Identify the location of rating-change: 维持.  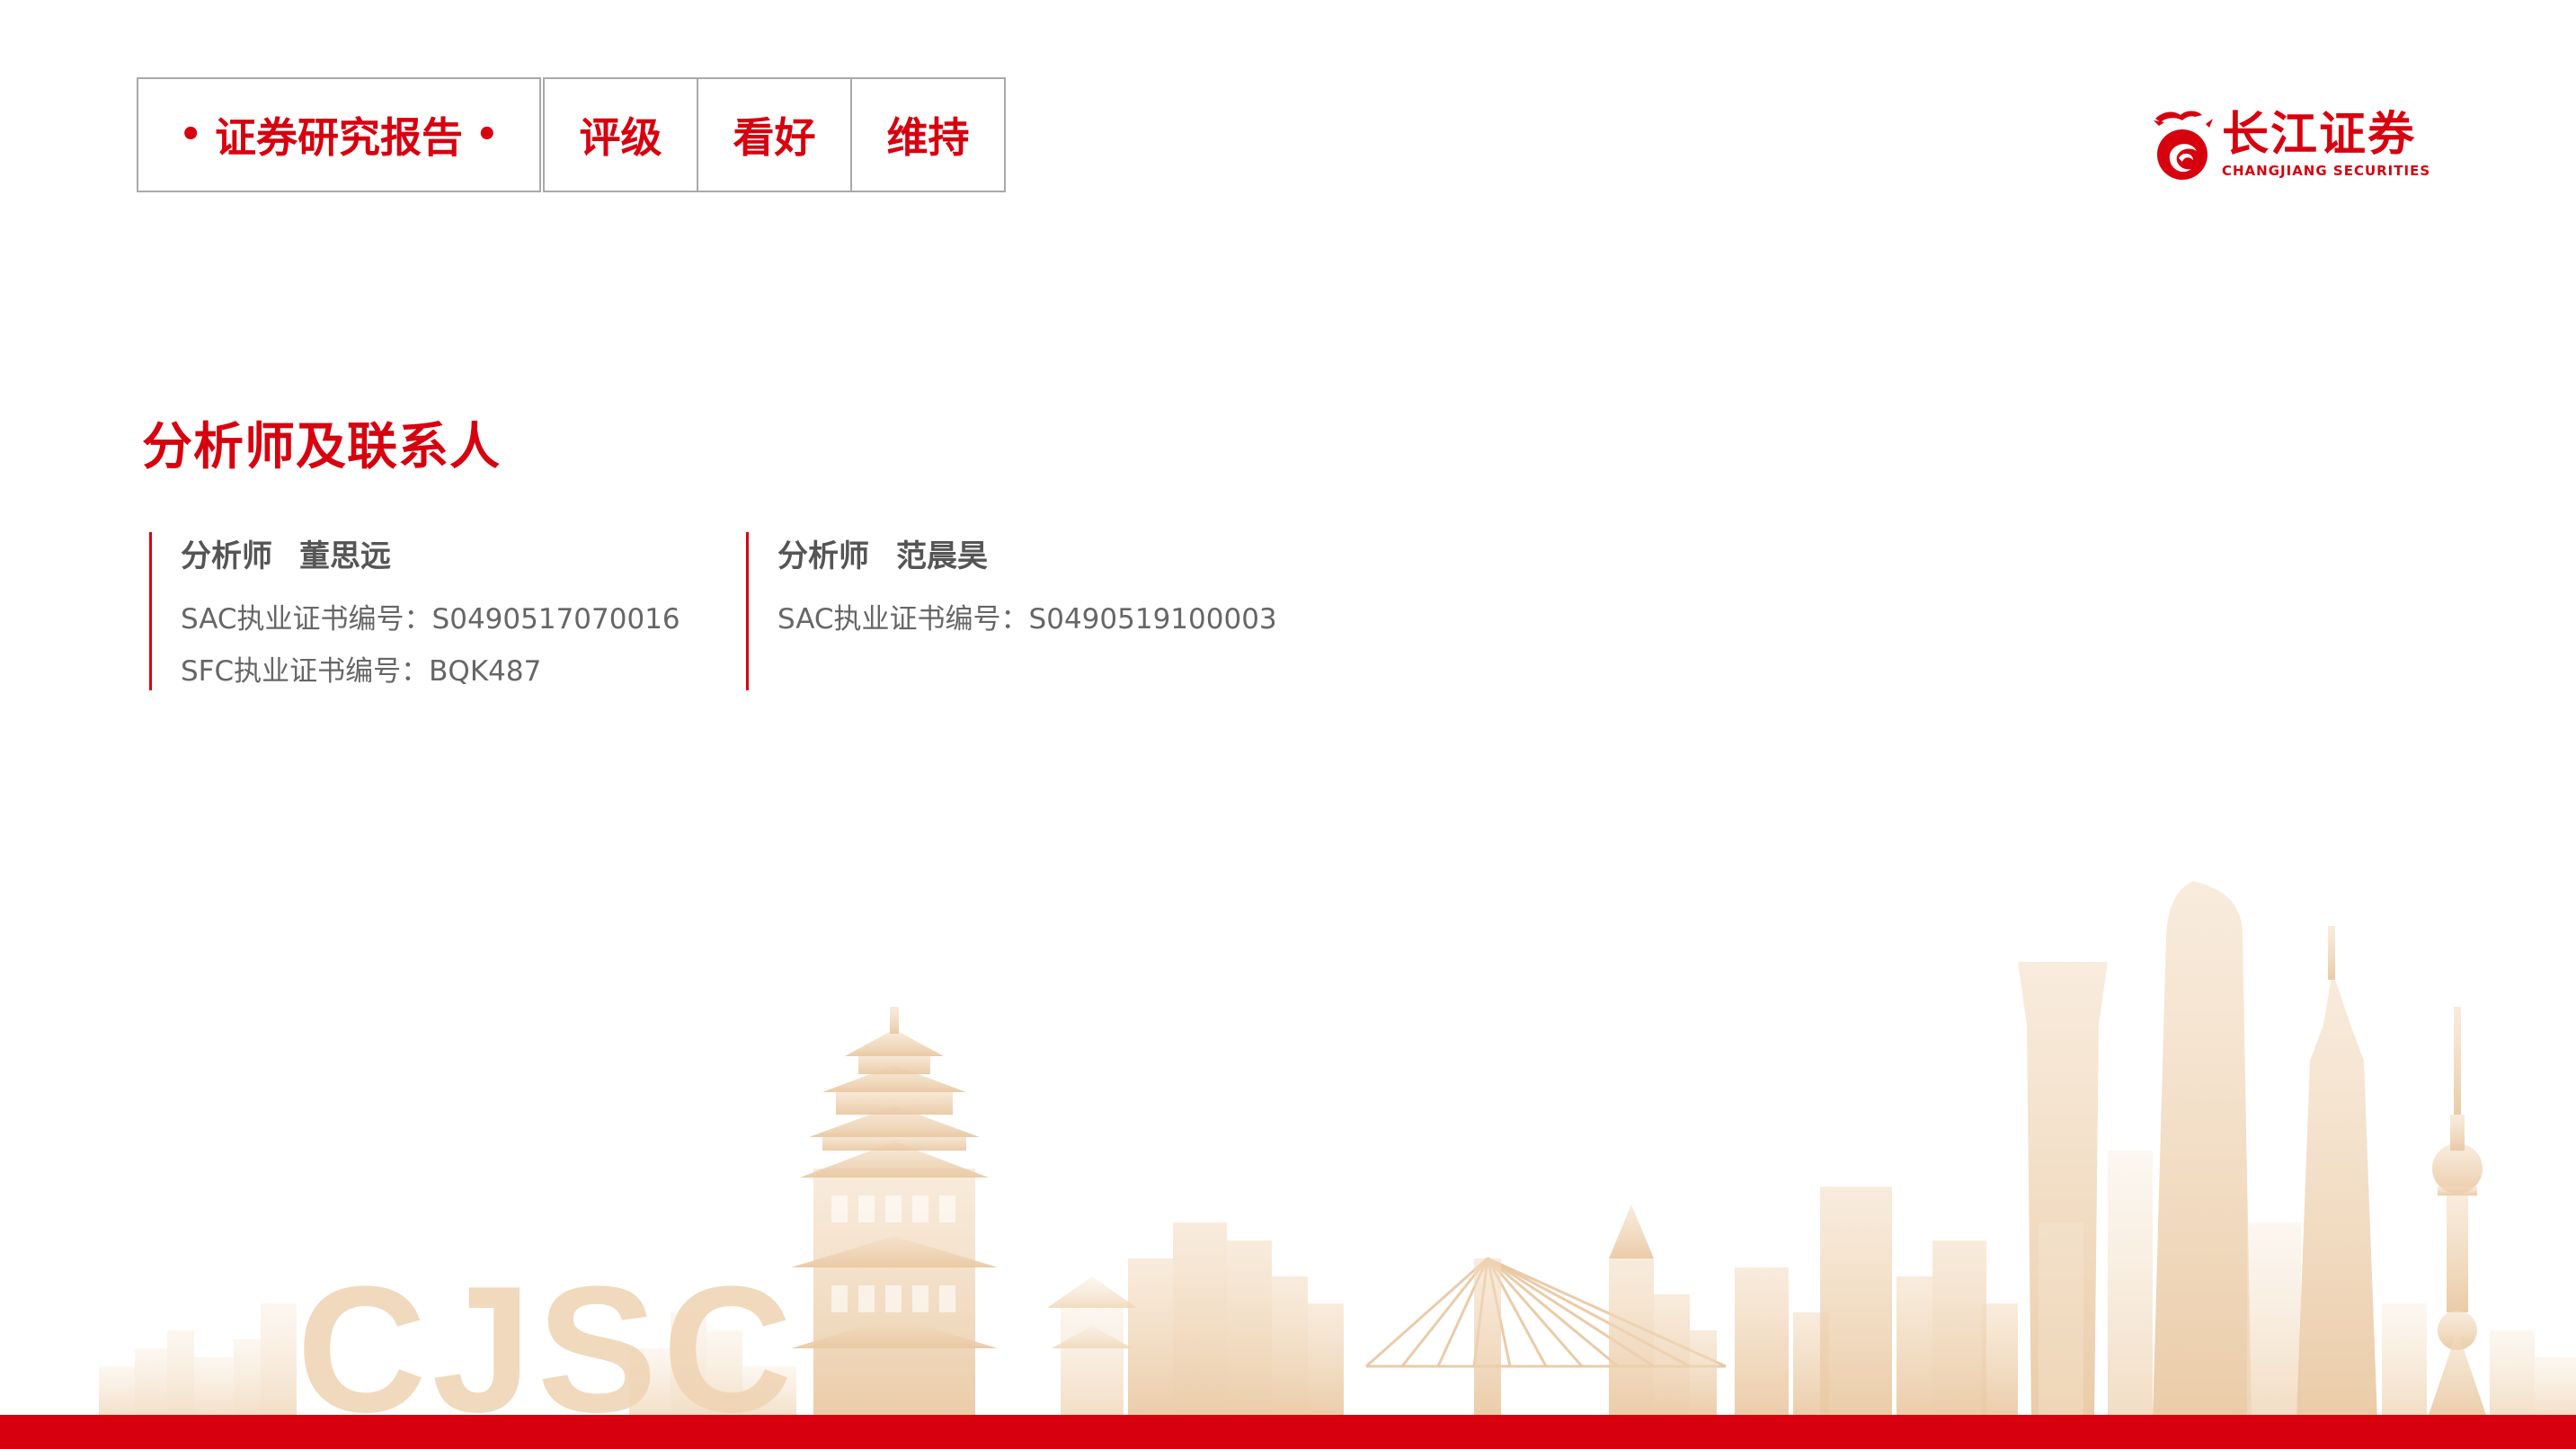
(928, 137).